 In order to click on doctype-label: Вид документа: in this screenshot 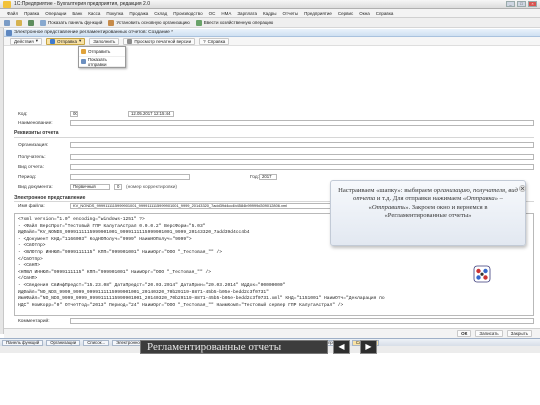, I will do `click(35, 187)`.